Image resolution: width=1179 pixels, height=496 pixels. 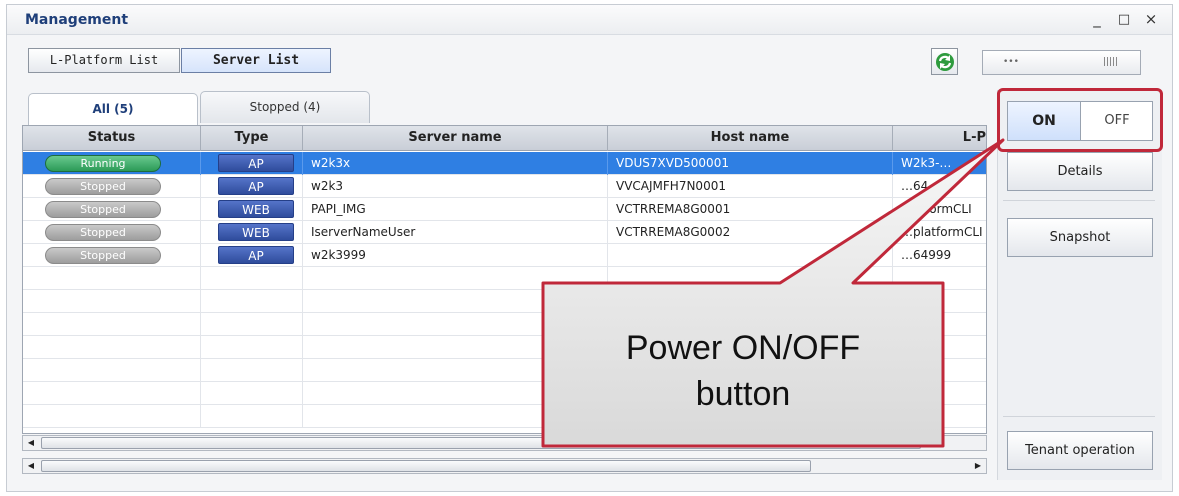 What do you see at coordinates (743, 371) in the screenshot?
I see `callout-text: Power ON/OFF button` at bounding box center [743, 371].